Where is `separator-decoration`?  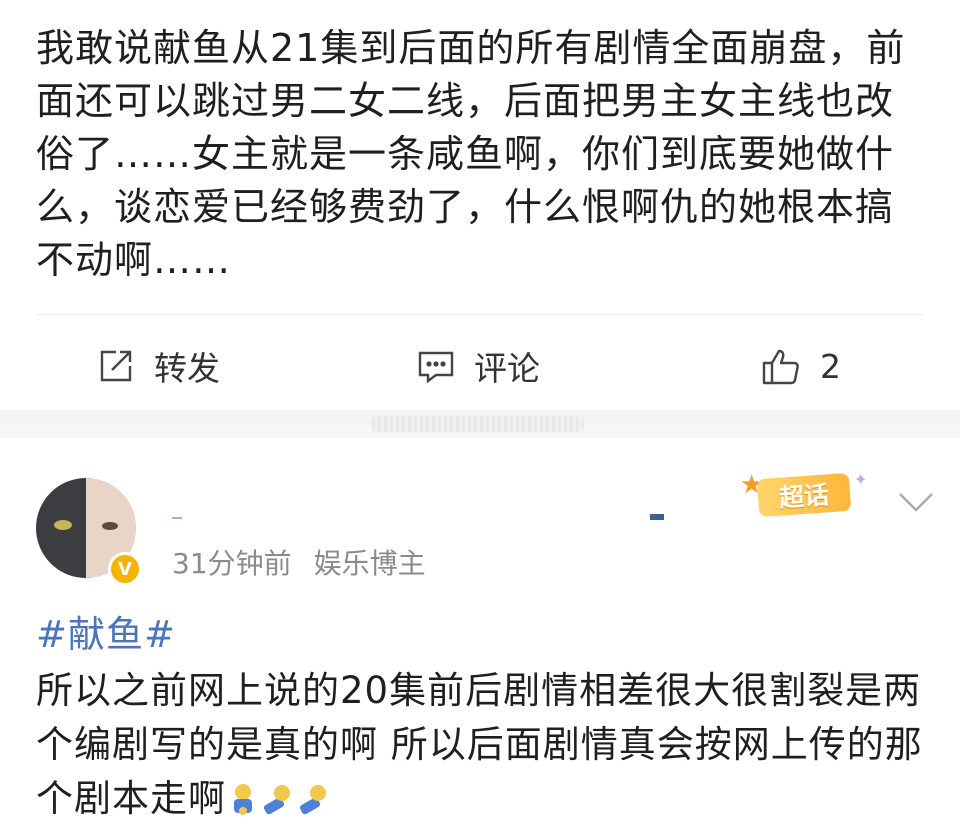 separator-decoration is located at coordinates (478, 424).